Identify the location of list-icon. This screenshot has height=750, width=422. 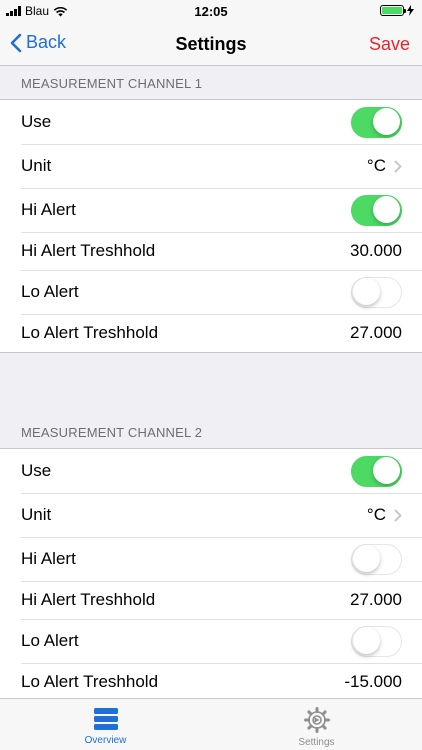
(105, 719).